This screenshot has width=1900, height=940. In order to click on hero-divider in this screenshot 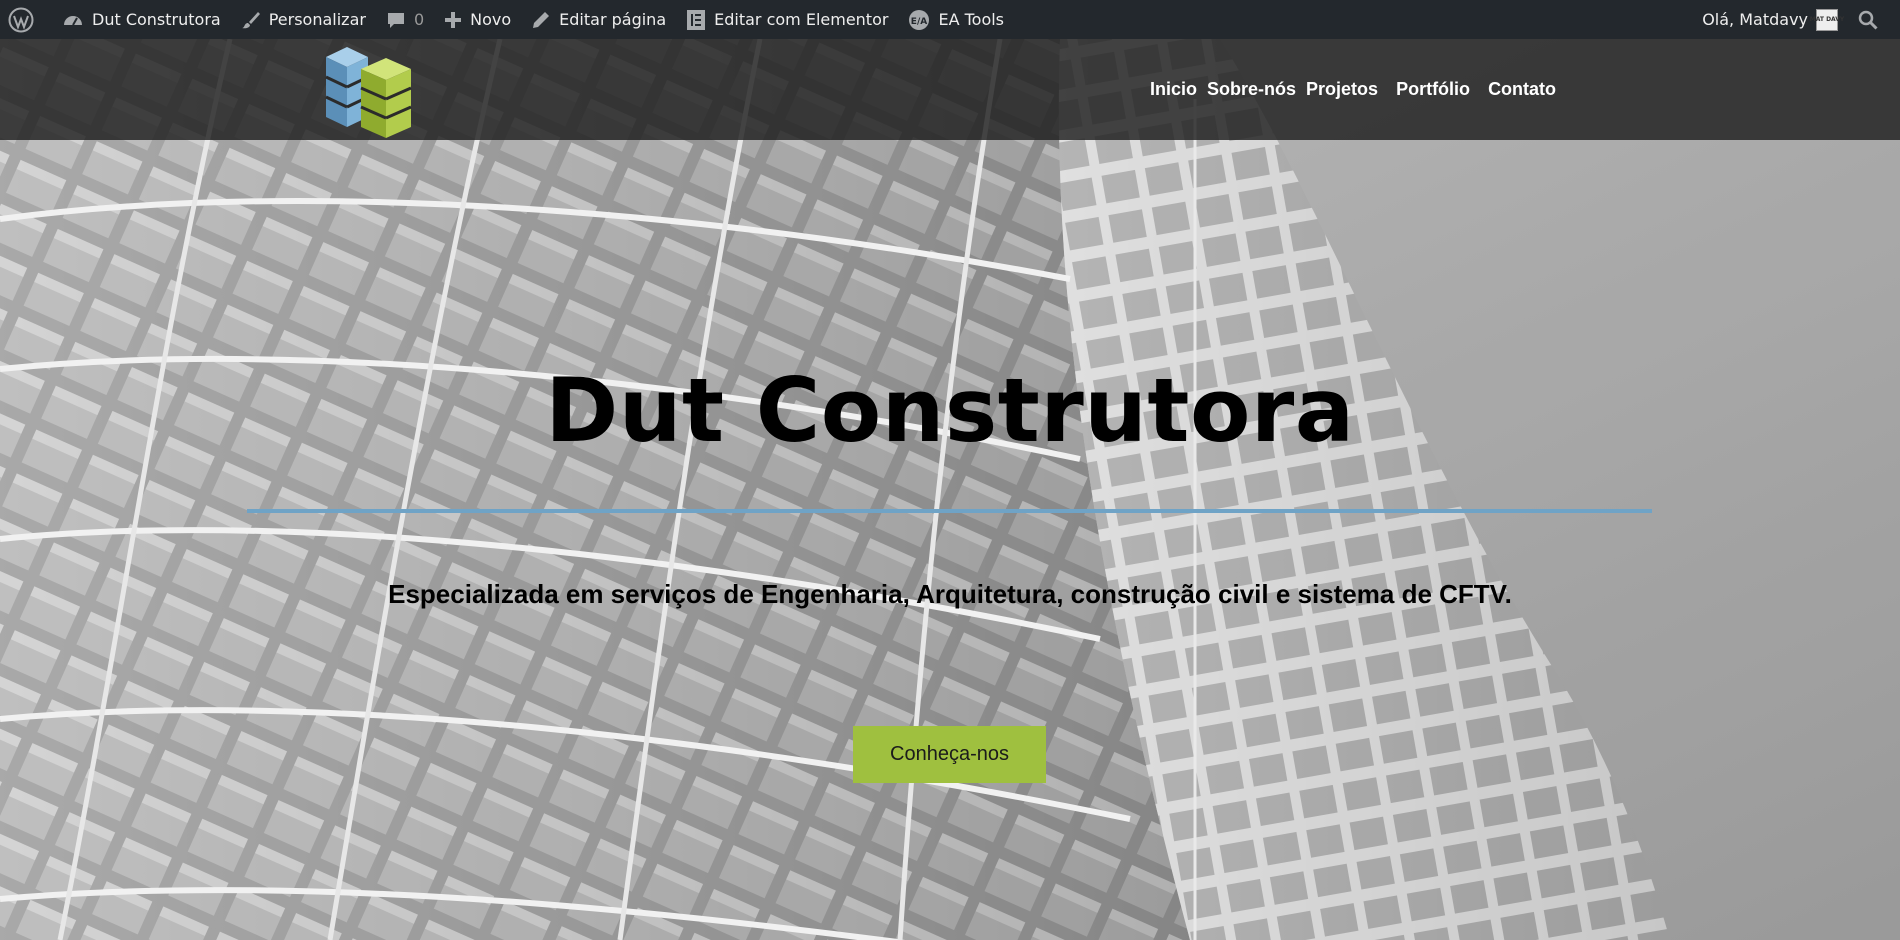, I will do `click(949, 511)`.